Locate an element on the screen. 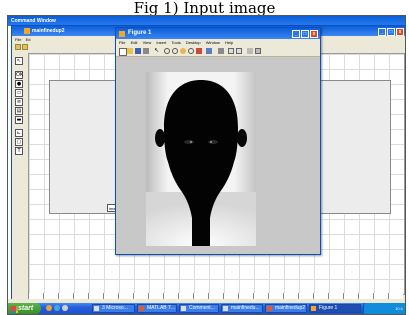  open-file-icon is located at coordinates (130, 51).